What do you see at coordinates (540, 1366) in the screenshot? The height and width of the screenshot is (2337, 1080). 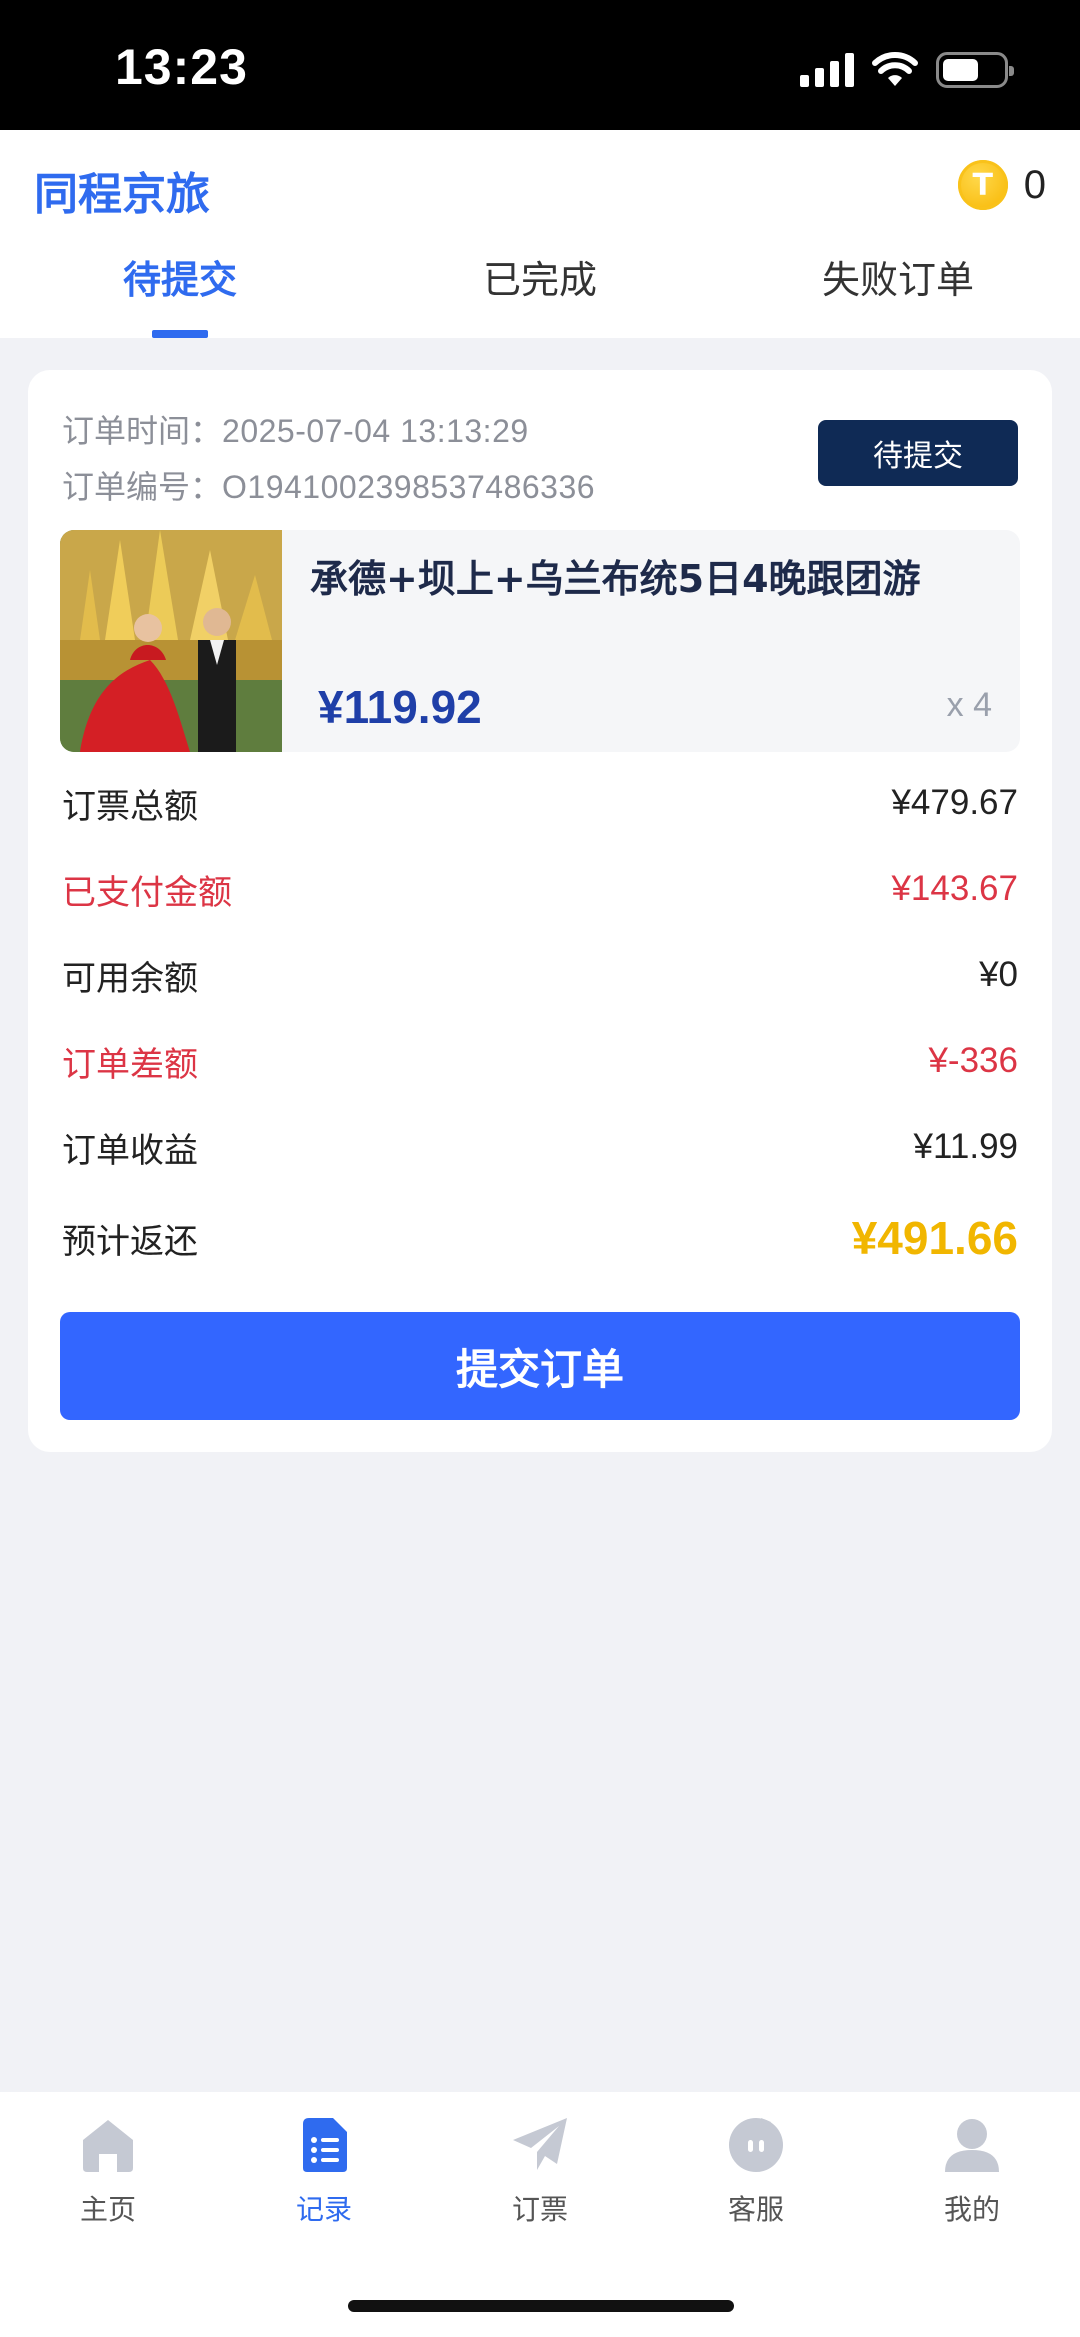 I see `submit-order-button: 提交订单` at bounding box center [540, 1366].